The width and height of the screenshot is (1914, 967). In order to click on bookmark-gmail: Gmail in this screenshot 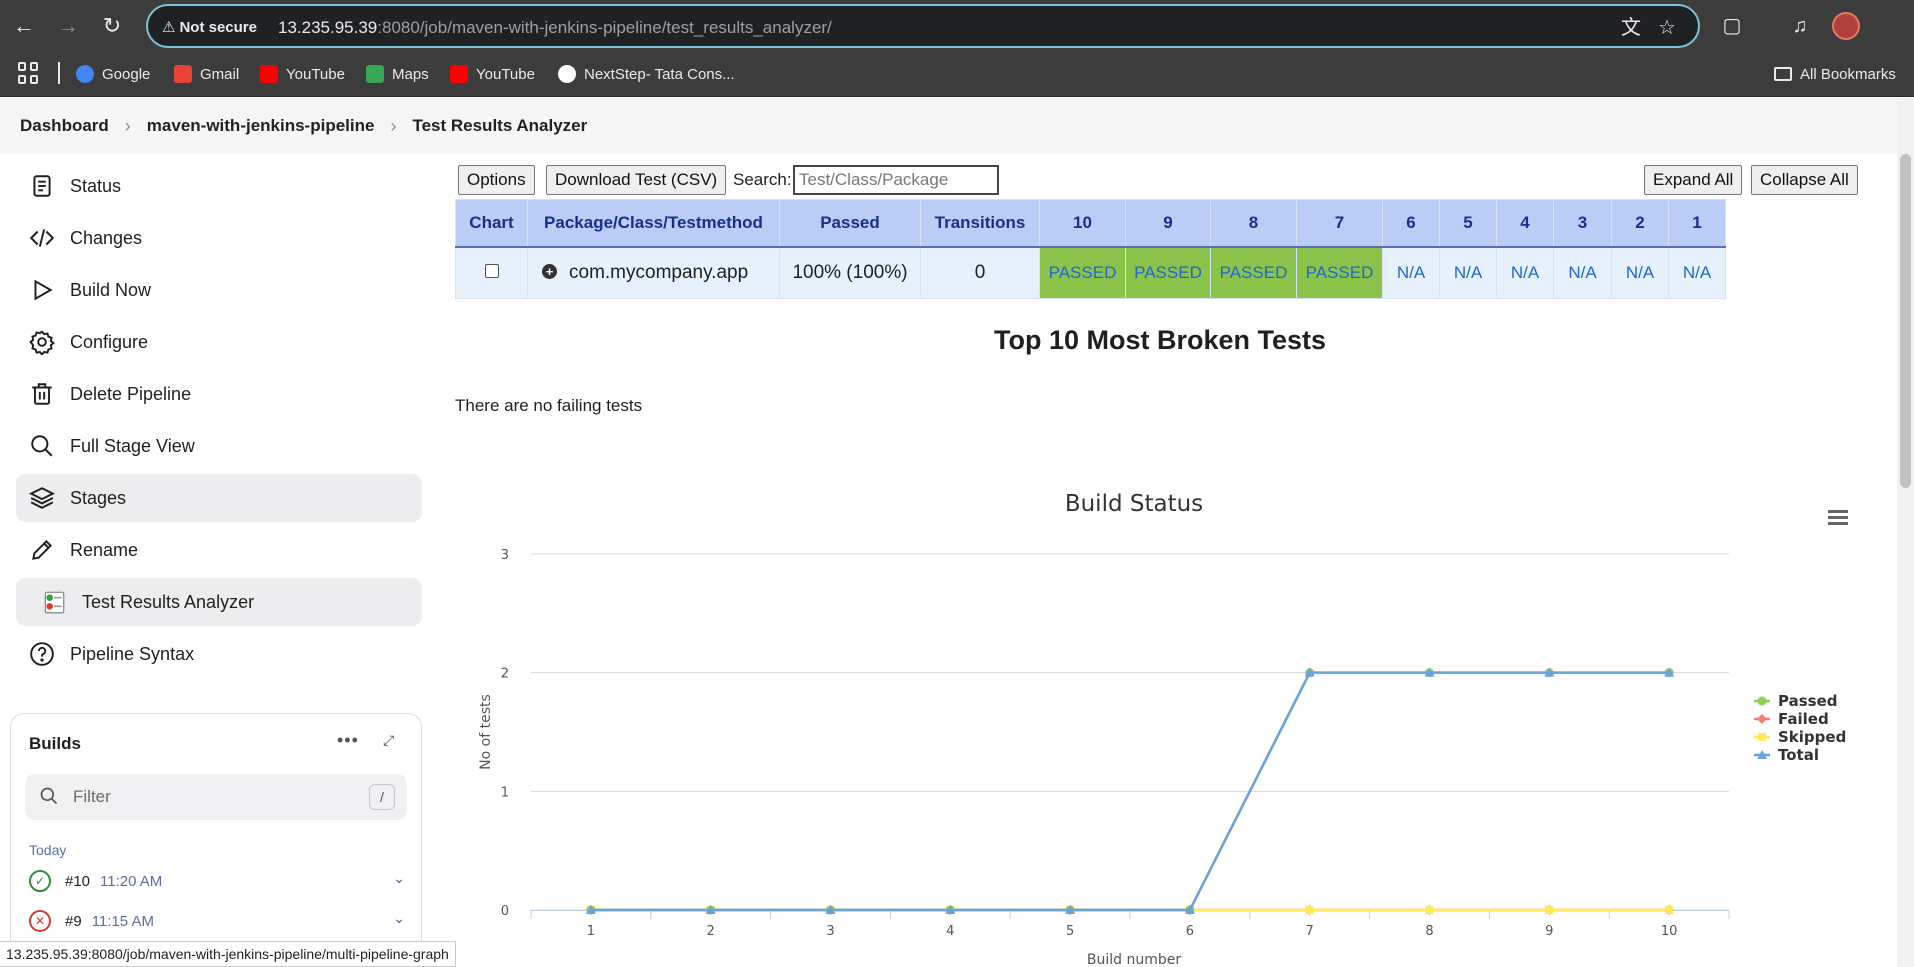, I will do `click(206, 74)`.